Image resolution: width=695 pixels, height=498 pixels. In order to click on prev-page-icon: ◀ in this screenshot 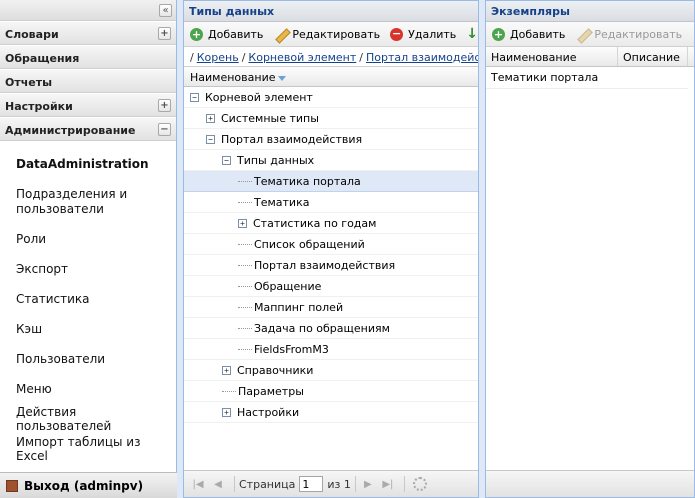, I will do `click(218, 484)`.